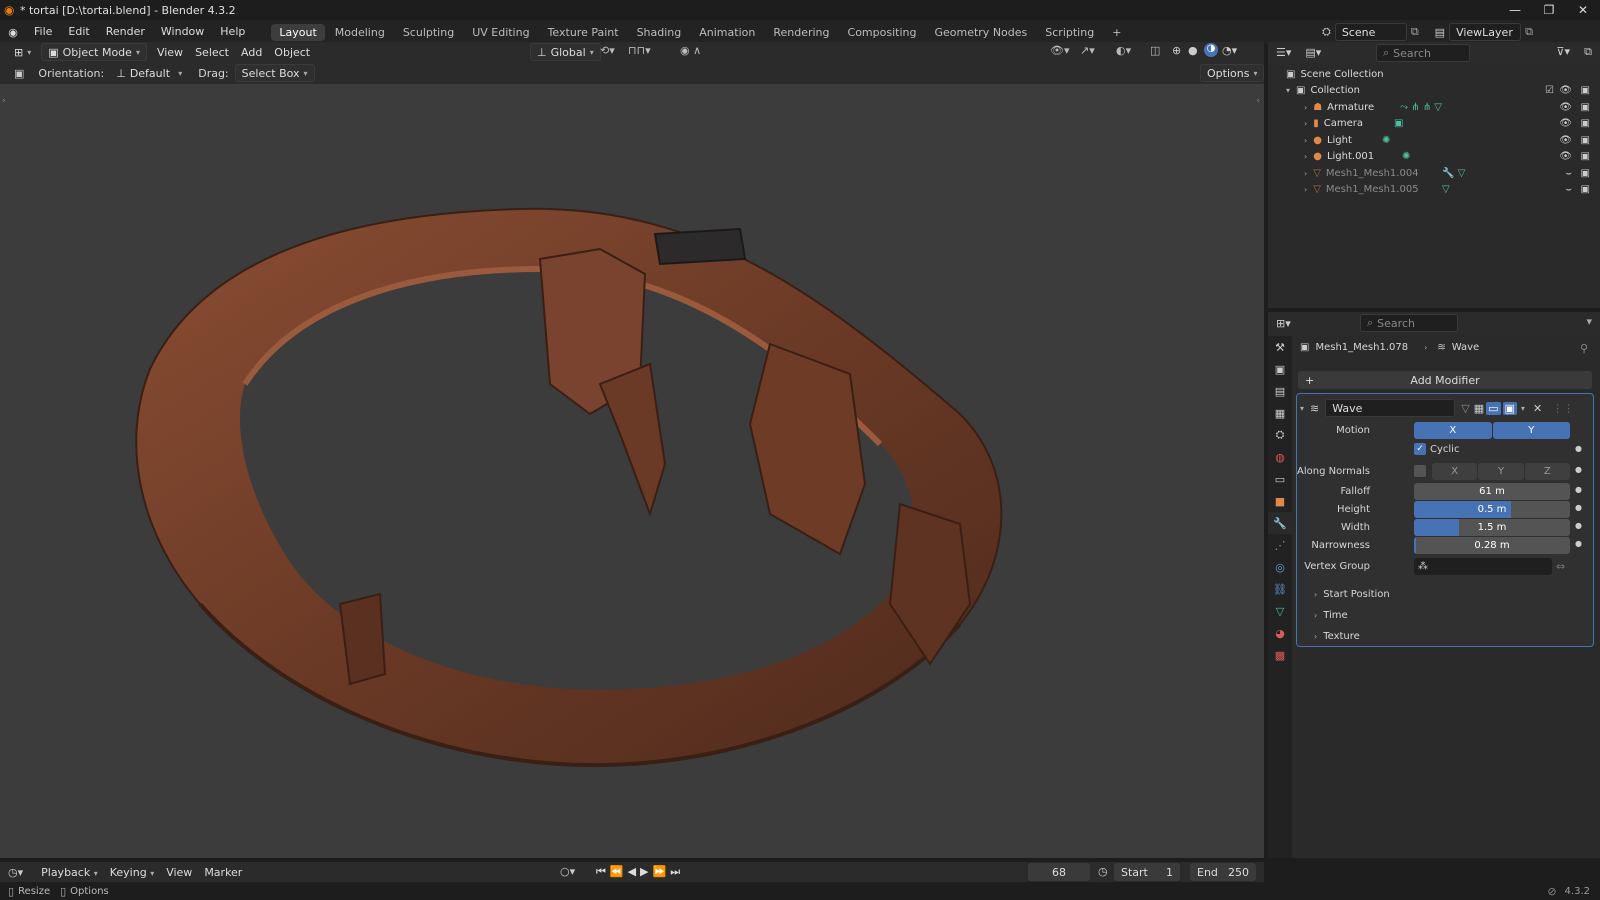 This screenshot has width=1600, height=900. I want to click on material-tab-icon: ◕, so click(1280, 633).